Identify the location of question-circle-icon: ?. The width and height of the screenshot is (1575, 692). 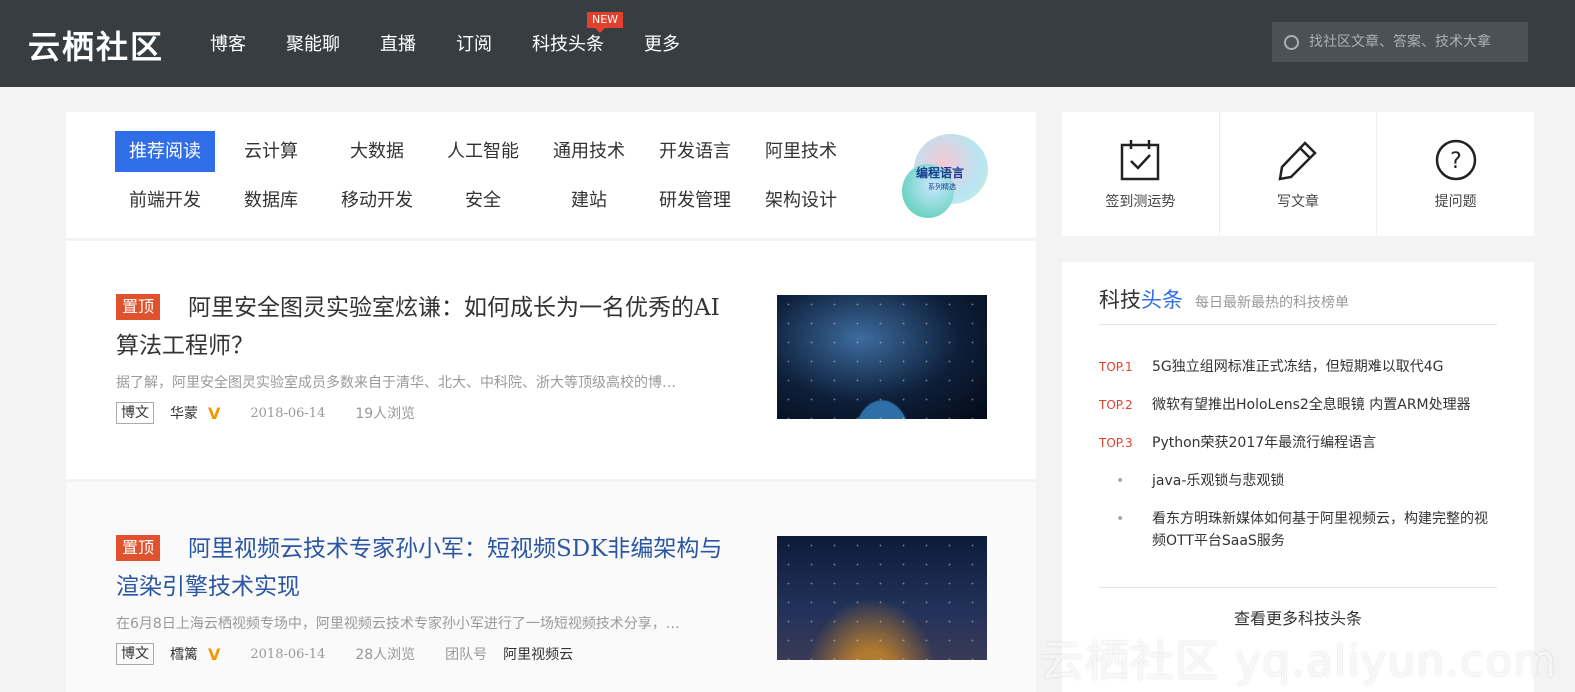
(1456, 160).